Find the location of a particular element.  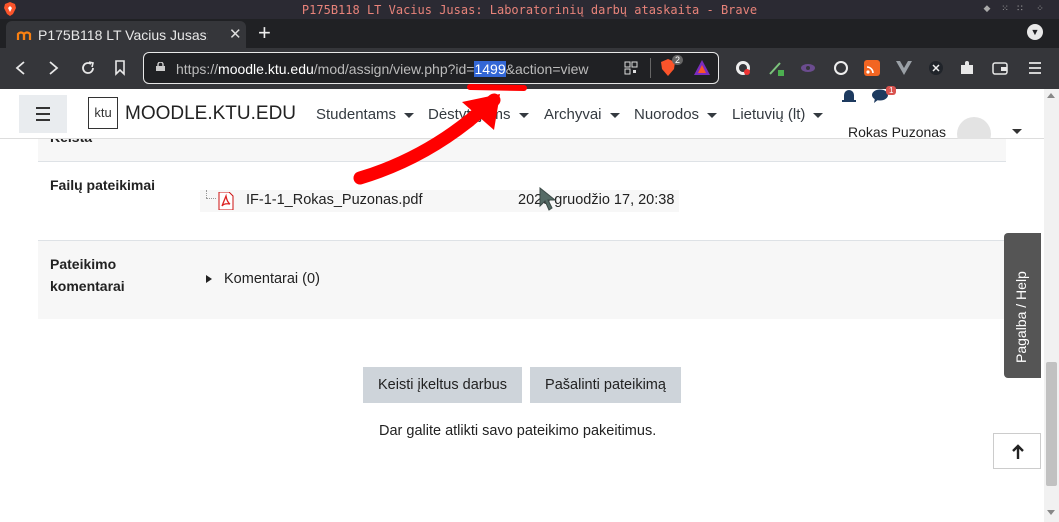

tab-active: P175B118 LT Vacius Jusas: L ✕ is located at coordinates (126, 34).